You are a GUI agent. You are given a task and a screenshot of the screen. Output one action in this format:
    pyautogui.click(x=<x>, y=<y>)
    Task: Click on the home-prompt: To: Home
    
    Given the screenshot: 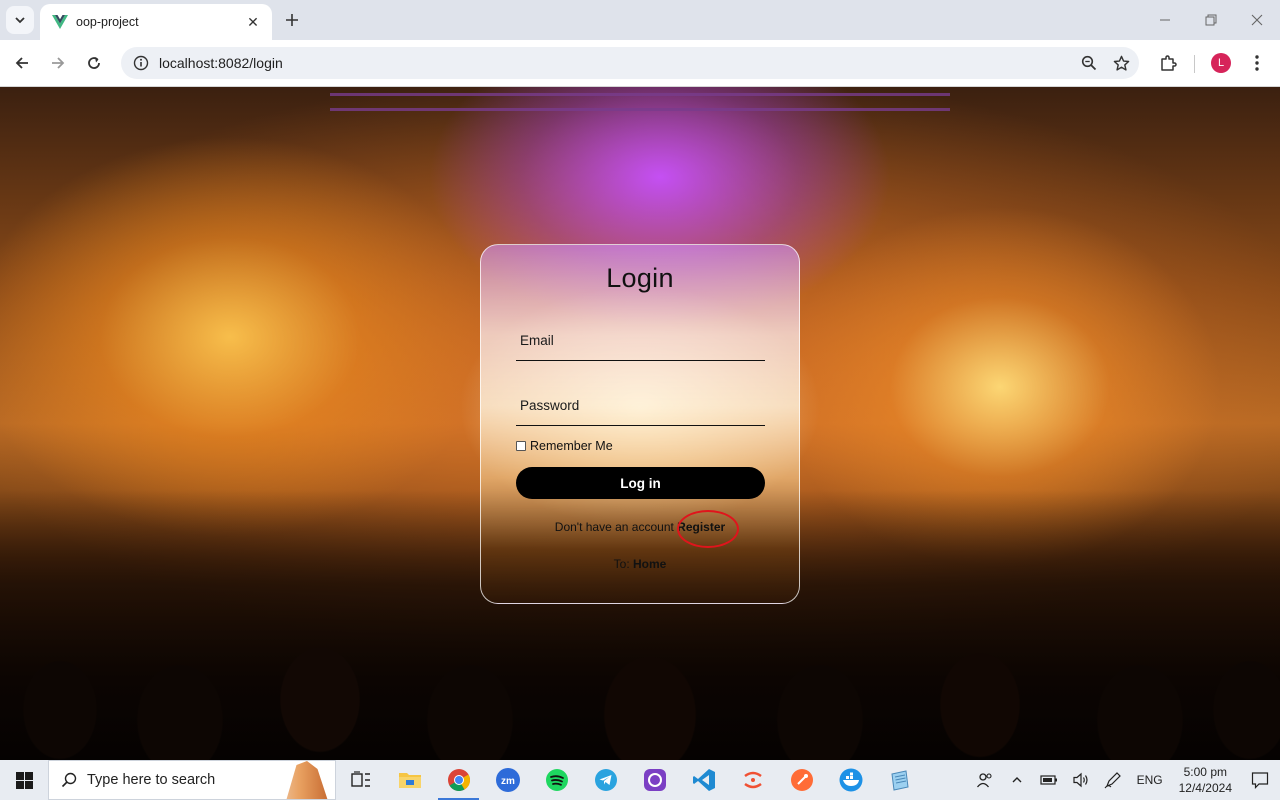 What is the action you would take?
    pyautogui.click(x=640, y=564)
    